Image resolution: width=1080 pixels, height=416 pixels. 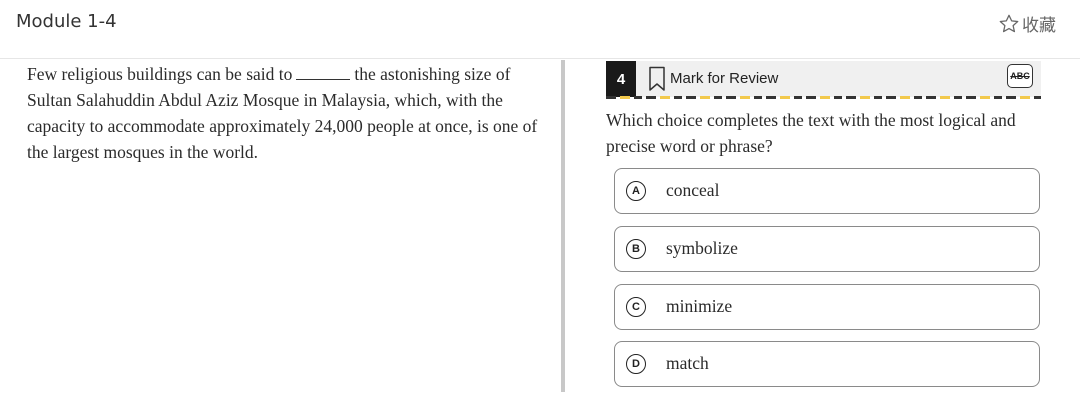 I want to click on choice-b: B symbolize, so click(x=827, y=249).